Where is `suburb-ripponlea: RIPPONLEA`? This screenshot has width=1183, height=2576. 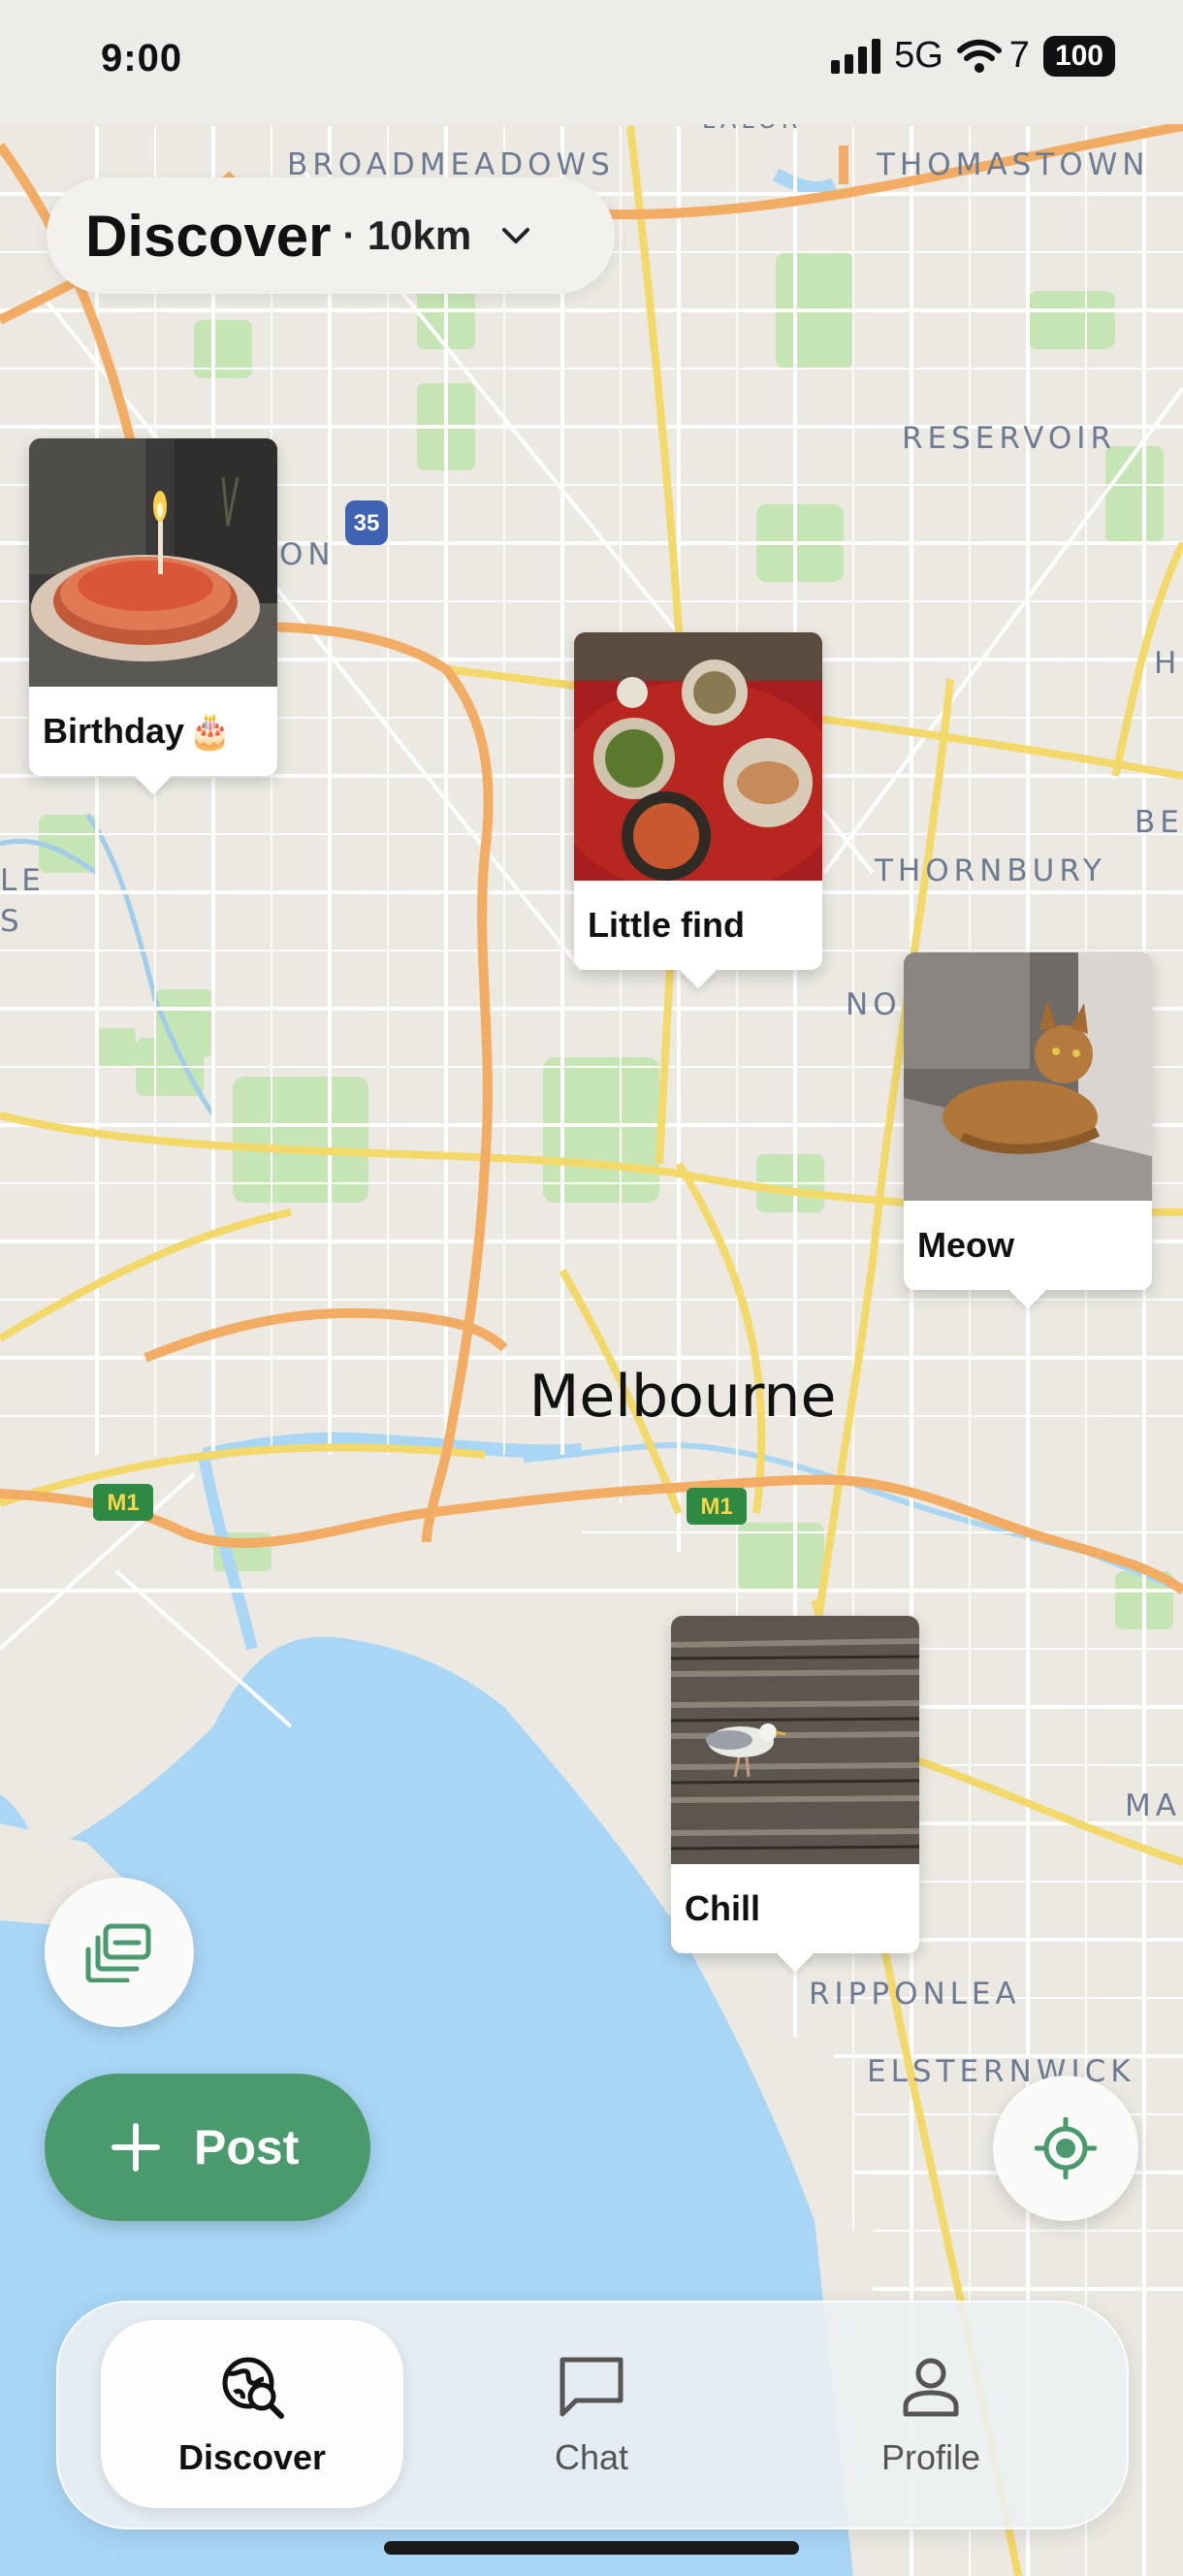
suburb-ripponlea: RIPPONLEA is located at coordinates (915, 1994).